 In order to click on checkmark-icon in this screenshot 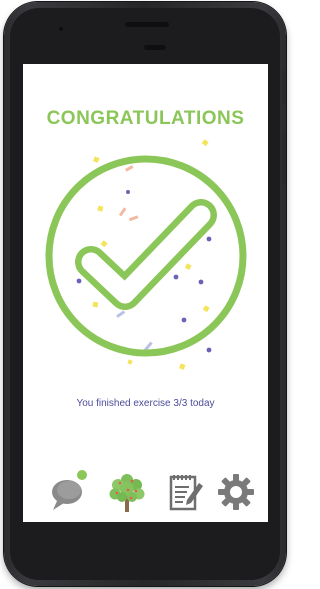, I will do `click(146, 254)`.